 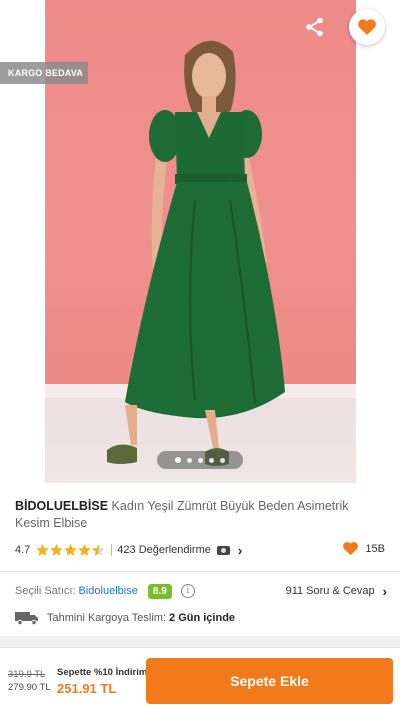 I want to click on truck-icon, so click(x=26, y=618).